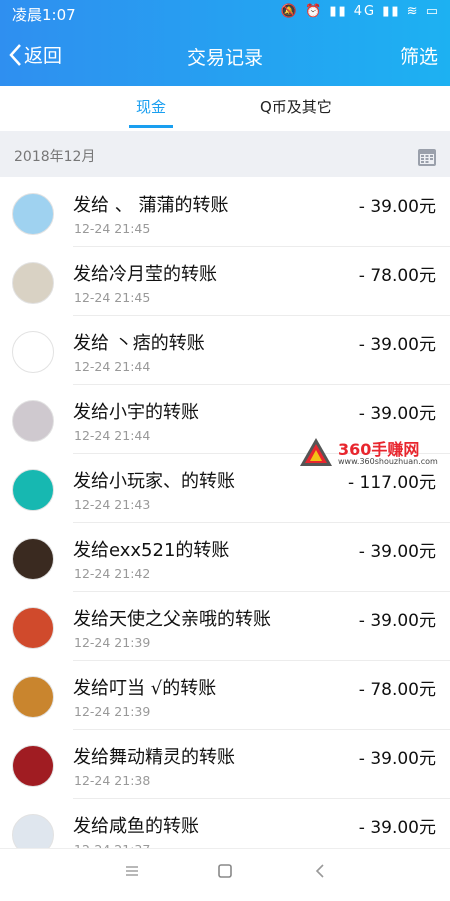  What do you see at coordinates (136, 826) in the screenshot?
I see `transaction-title: 发给咸鱼的转账` at bounding box center [136, 826].